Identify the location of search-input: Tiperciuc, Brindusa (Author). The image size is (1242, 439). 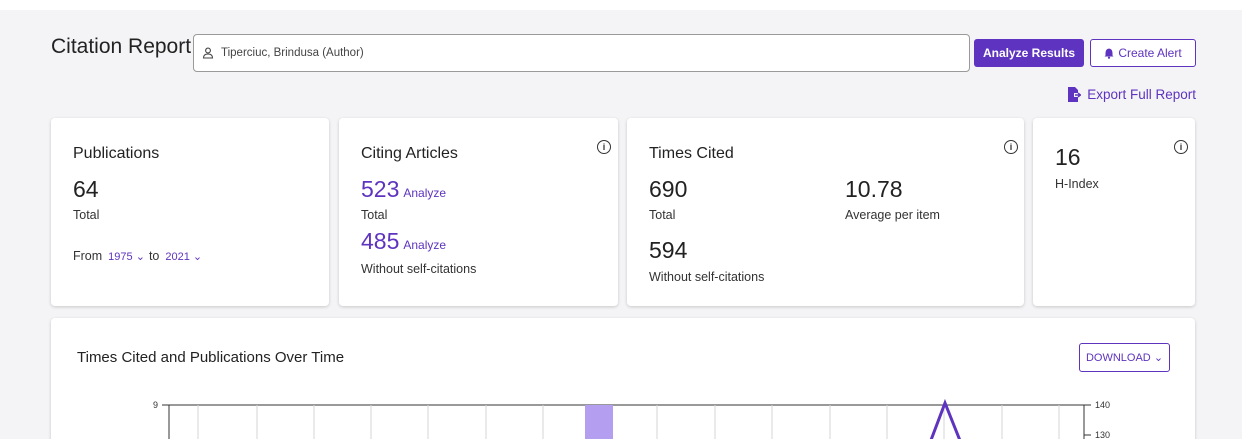
(581, 53).